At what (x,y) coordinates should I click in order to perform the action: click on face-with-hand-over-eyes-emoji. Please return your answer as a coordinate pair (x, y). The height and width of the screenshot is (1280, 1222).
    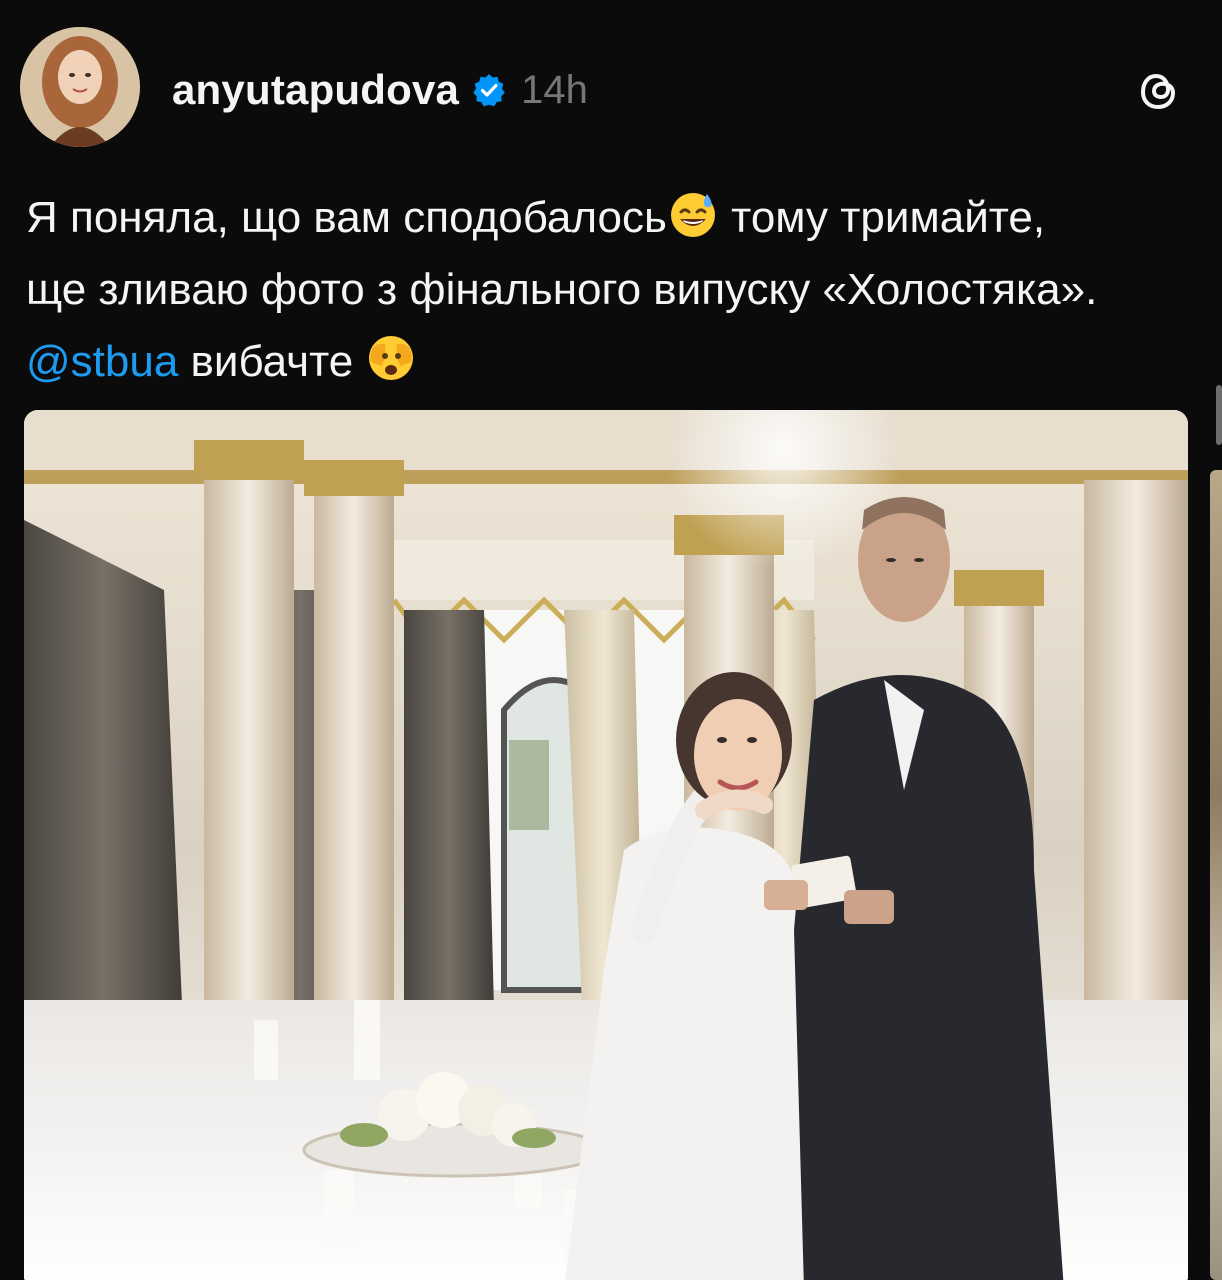
    Looking at the image, I should click on (391, 358).